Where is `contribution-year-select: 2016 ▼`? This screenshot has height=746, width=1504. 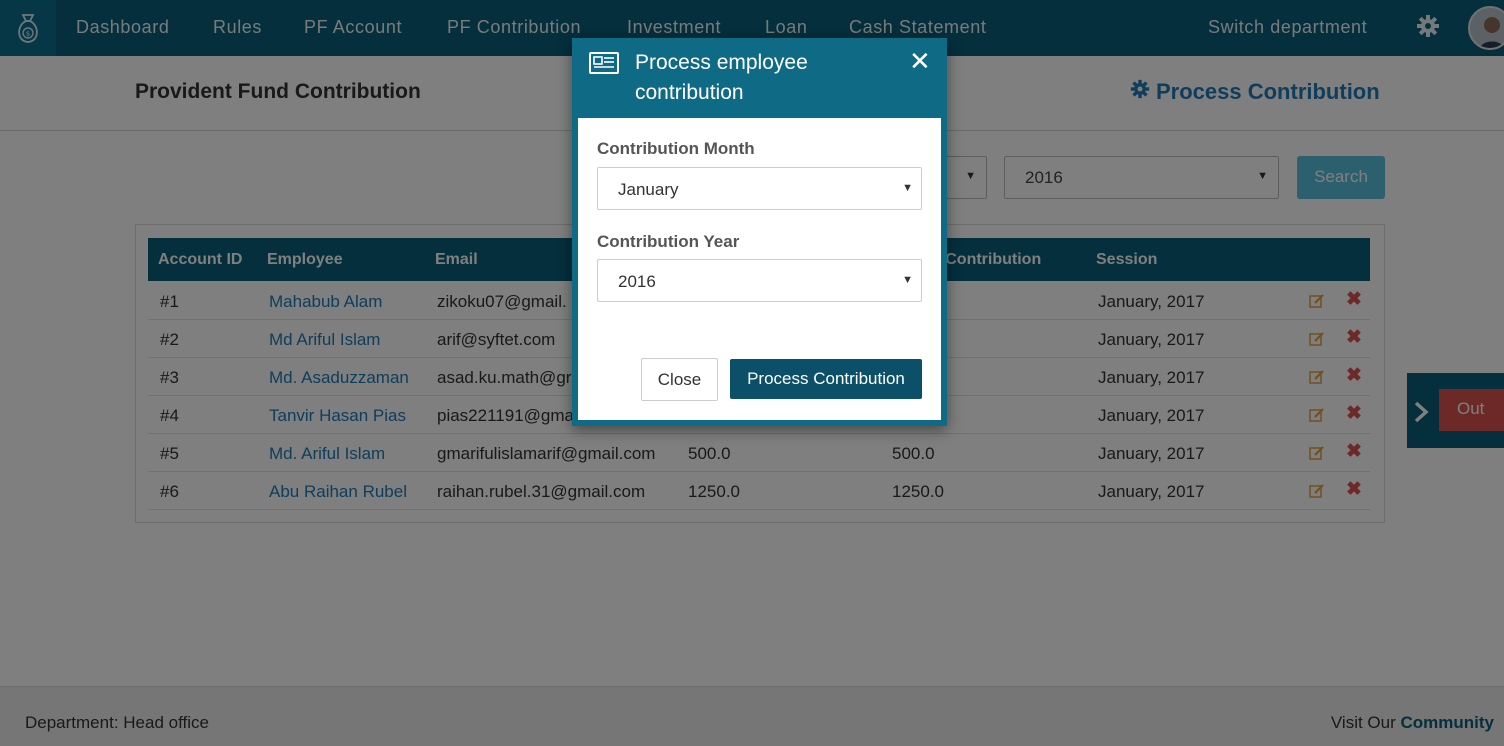
contribution-year-select: 2016 ▼ is located at coordinates (759, 280).